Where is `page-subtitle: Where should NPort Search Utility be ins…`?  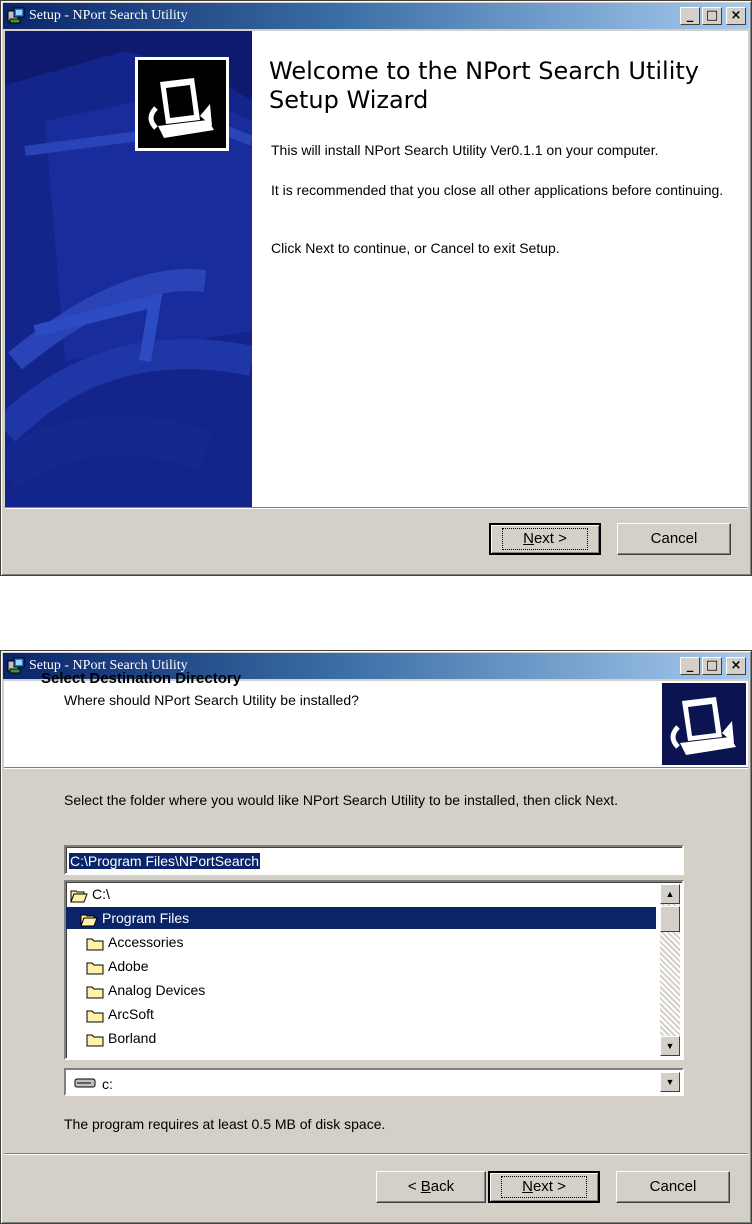 page-subtitle: Where should NPort Search Utility be ins… is located at coordinates (211, 700).